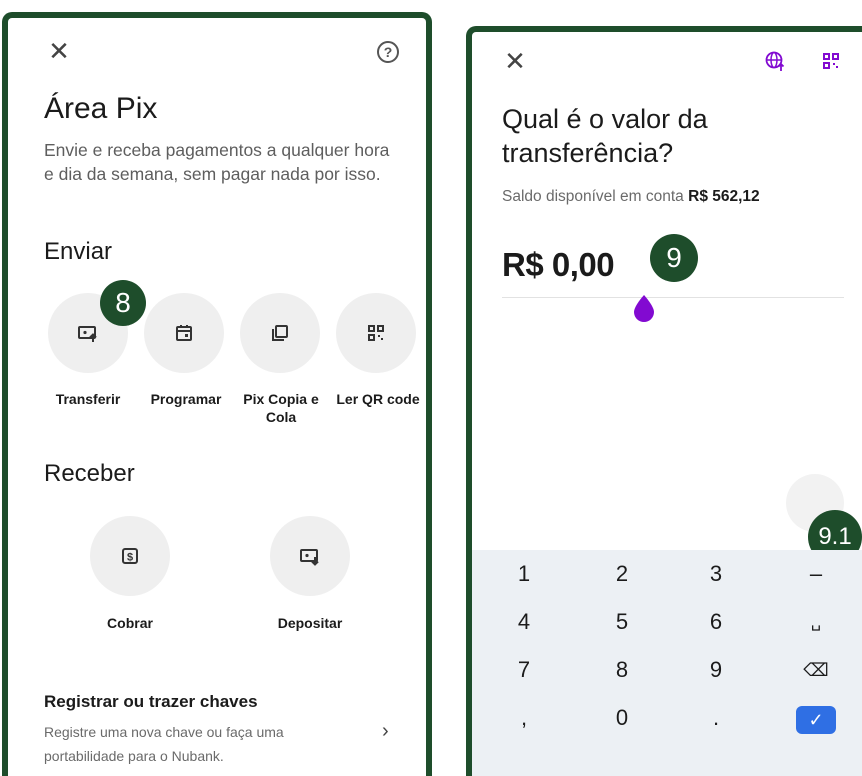  What do you see at coordinates (816, 574) in the screenshot?
I see `key-minus: –` at bounding box center [816, 574].